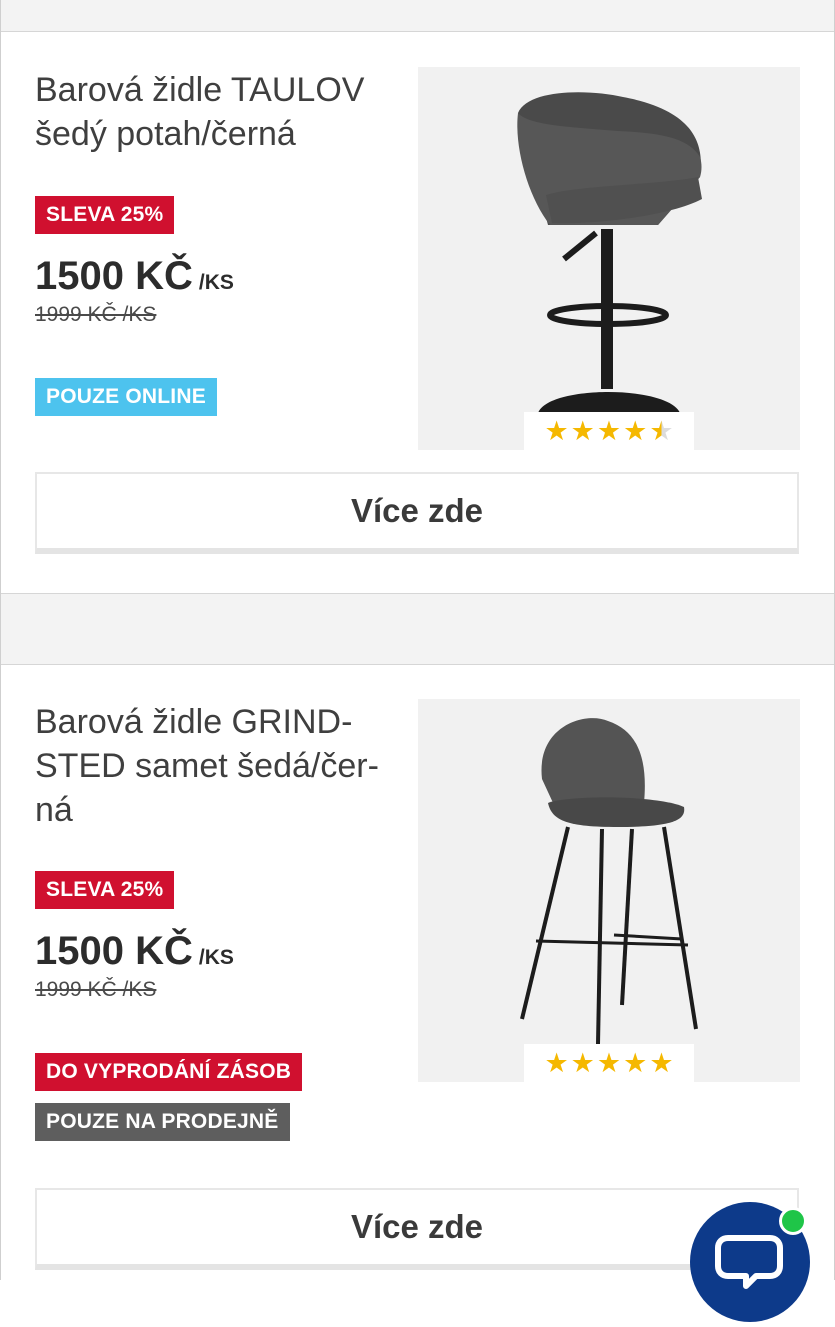 This screenshot has height=1327, width=835. I want to click on bar-stool-grindsted-image, so click(609, 881).